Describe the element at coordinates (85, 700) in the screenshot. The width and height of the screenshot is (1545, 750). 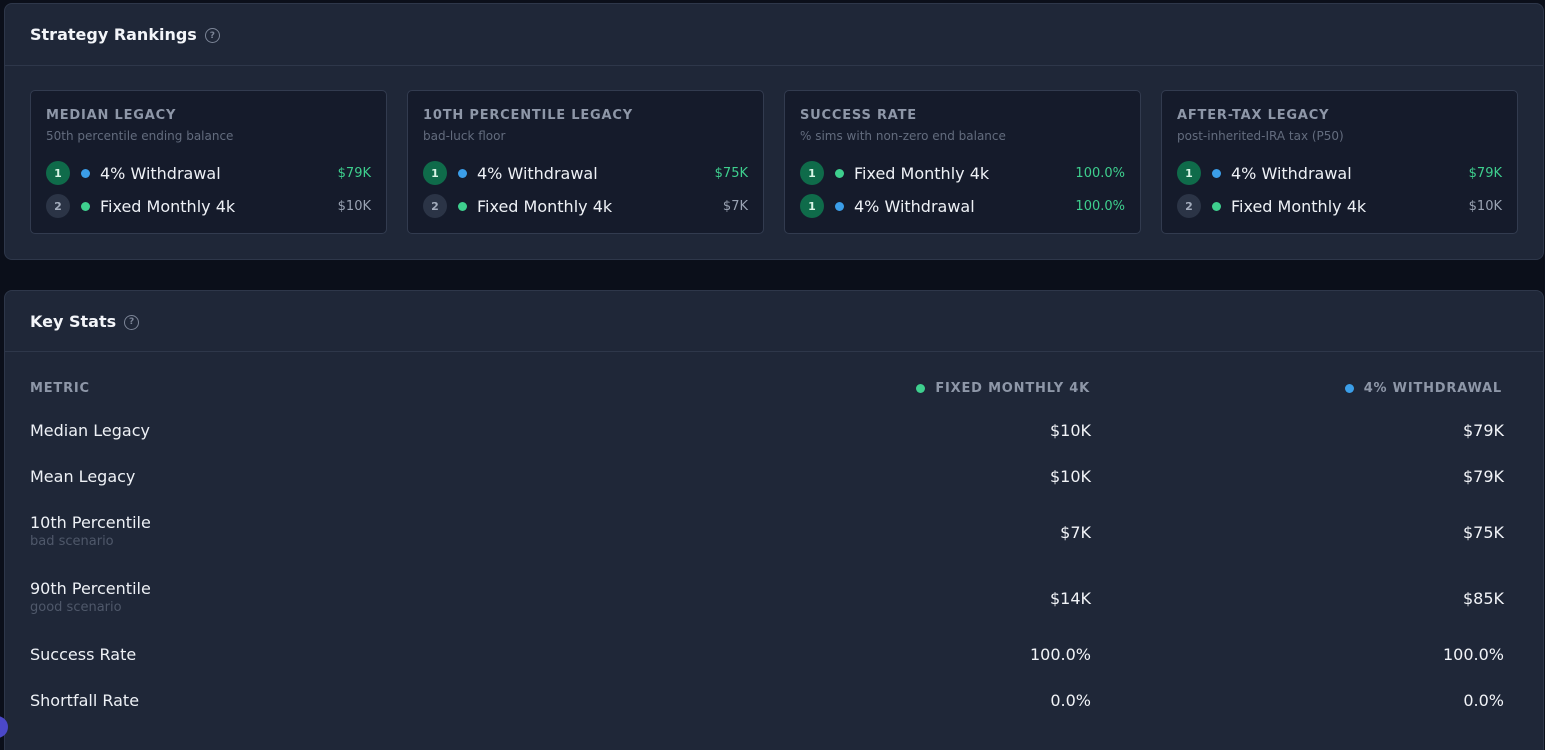
I see `metric-label: Shortfall Rate` at that location.